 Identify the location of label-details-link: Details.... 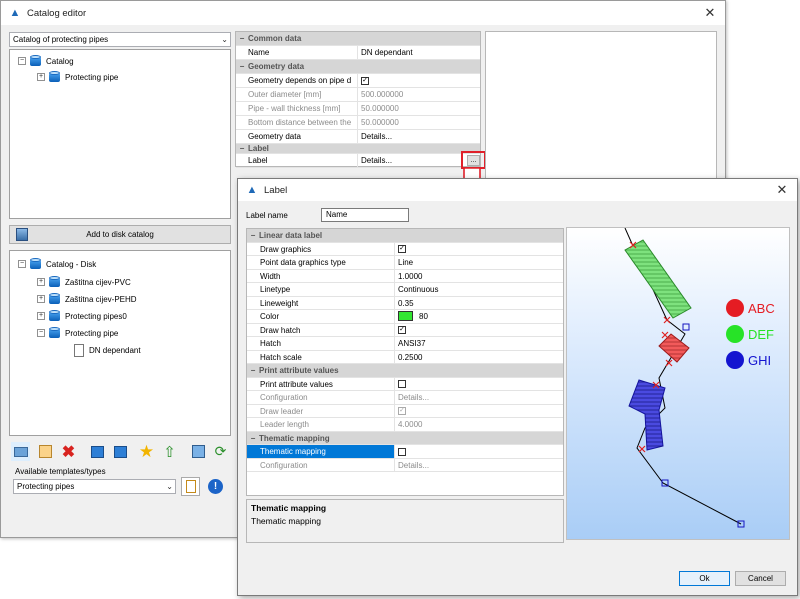
(375, 160).